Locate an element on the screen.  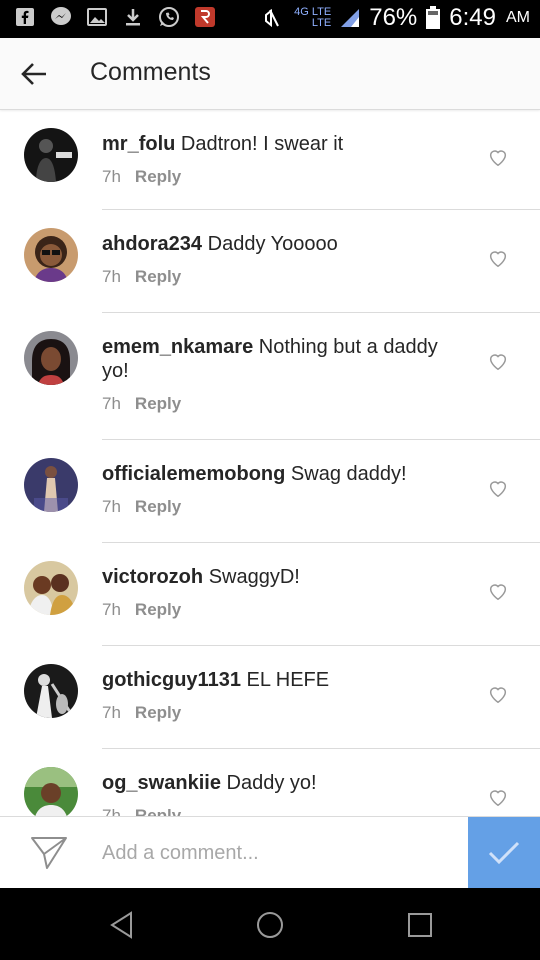
signal-icon is located at coordinates (350, 18).